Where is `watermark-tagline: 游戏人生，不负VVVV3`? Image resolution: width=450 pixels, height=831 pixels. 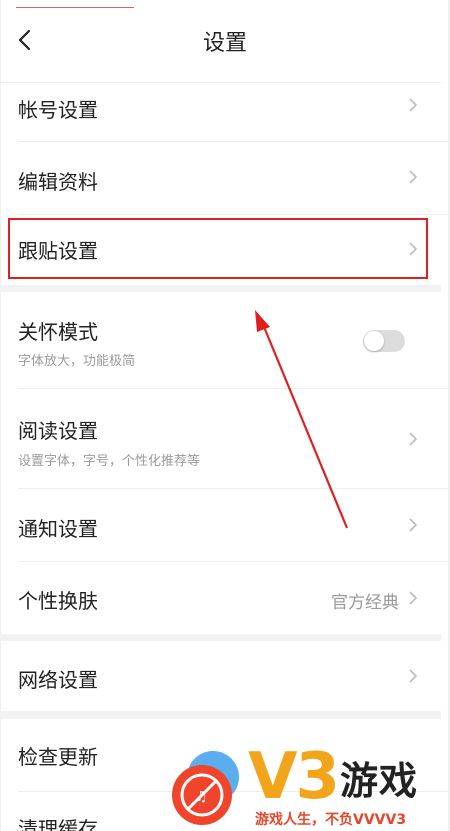
watermark-tagline: 游戏人生，不负VVVV3 is located at coordinates (331, 820).